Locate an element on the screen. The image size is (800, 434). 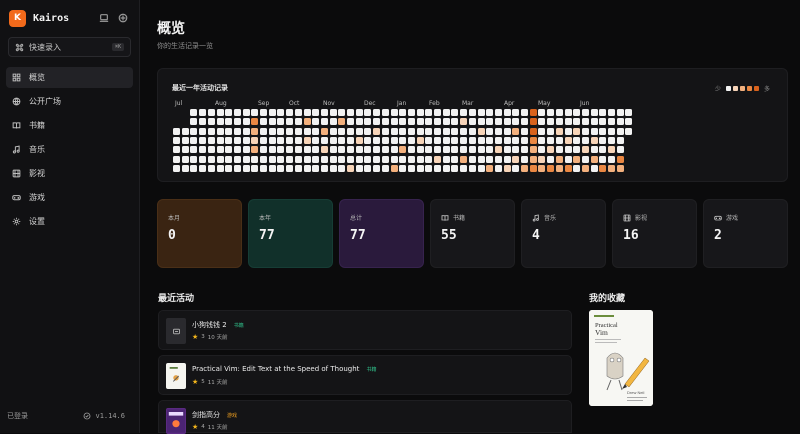
sidebar-item-overview: 概览 is located at coordinates (69, 77).